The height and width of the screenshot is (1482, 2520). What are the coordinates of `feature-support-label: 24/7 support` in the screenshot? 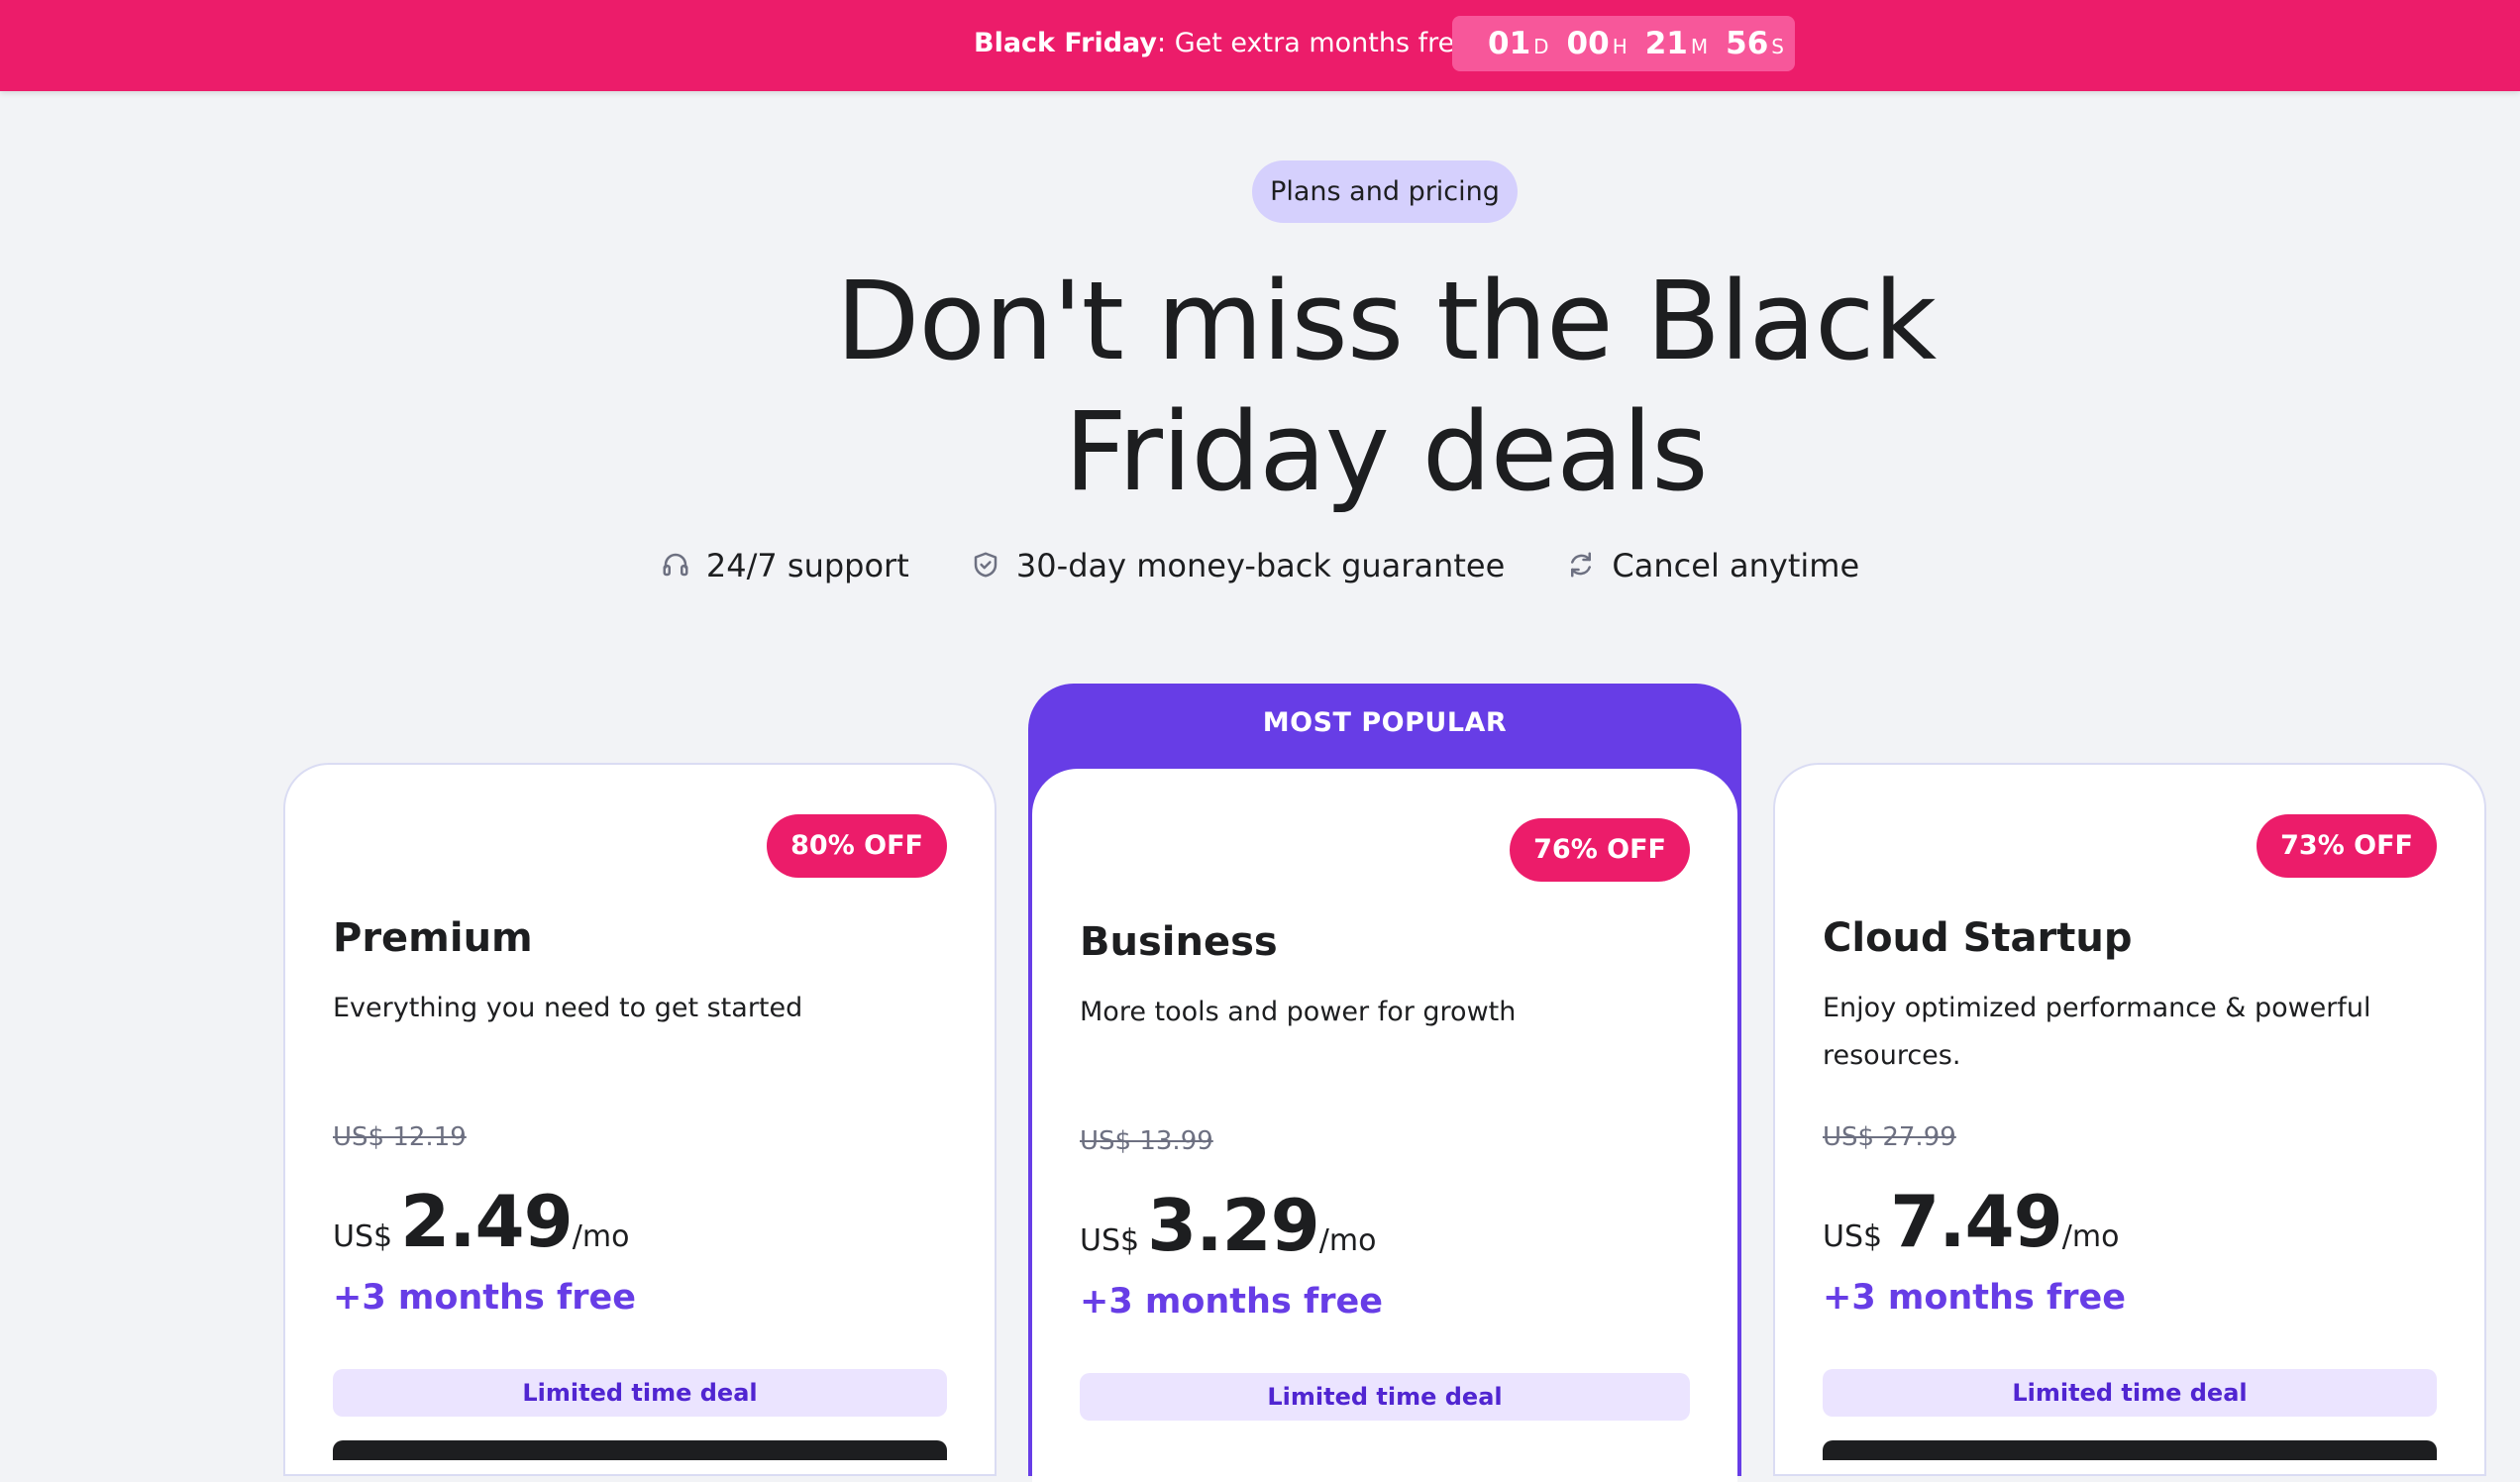 It's located at (807, 565).